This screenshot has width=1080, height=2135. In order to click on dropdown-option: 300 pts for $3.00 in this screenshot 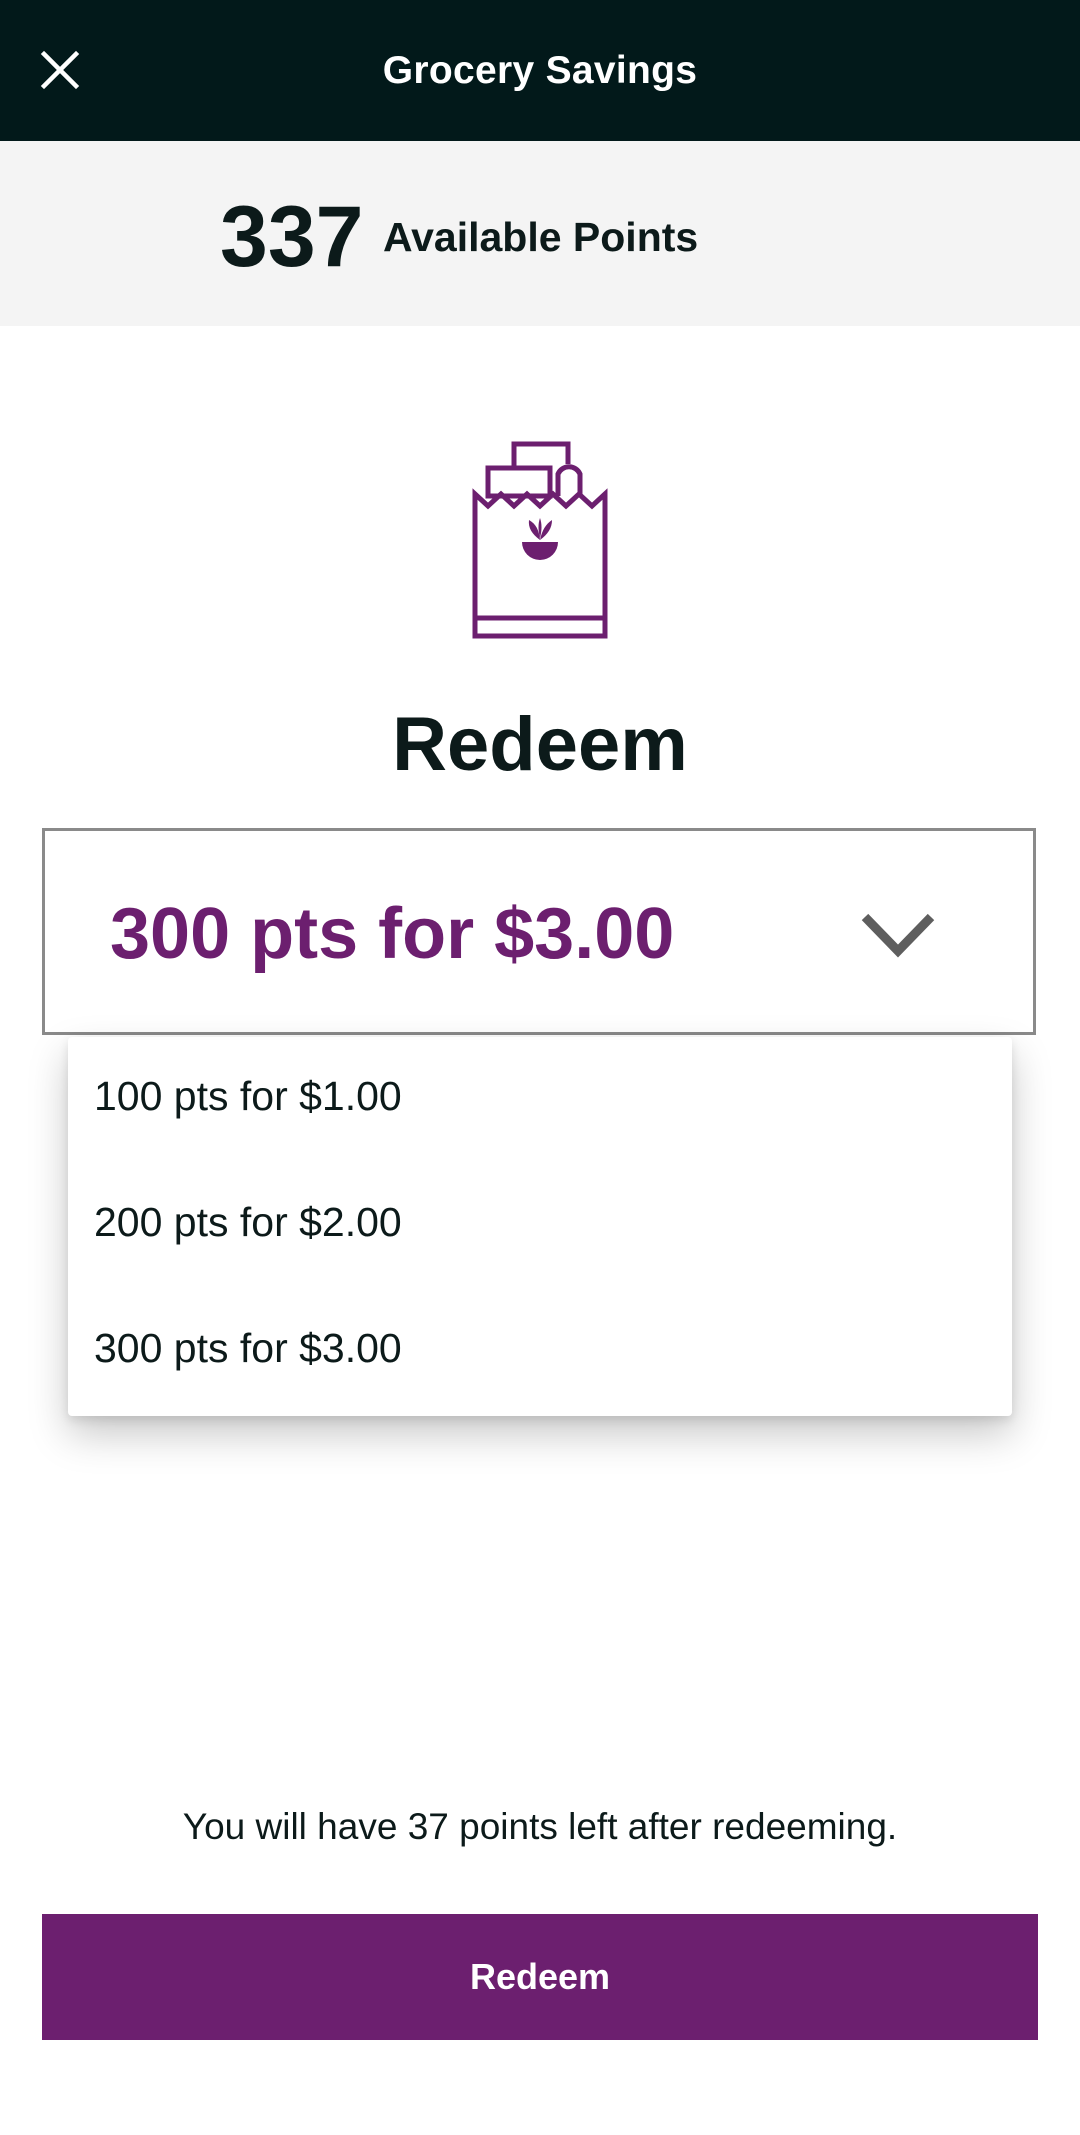, I will do `click(540, 1352)`.